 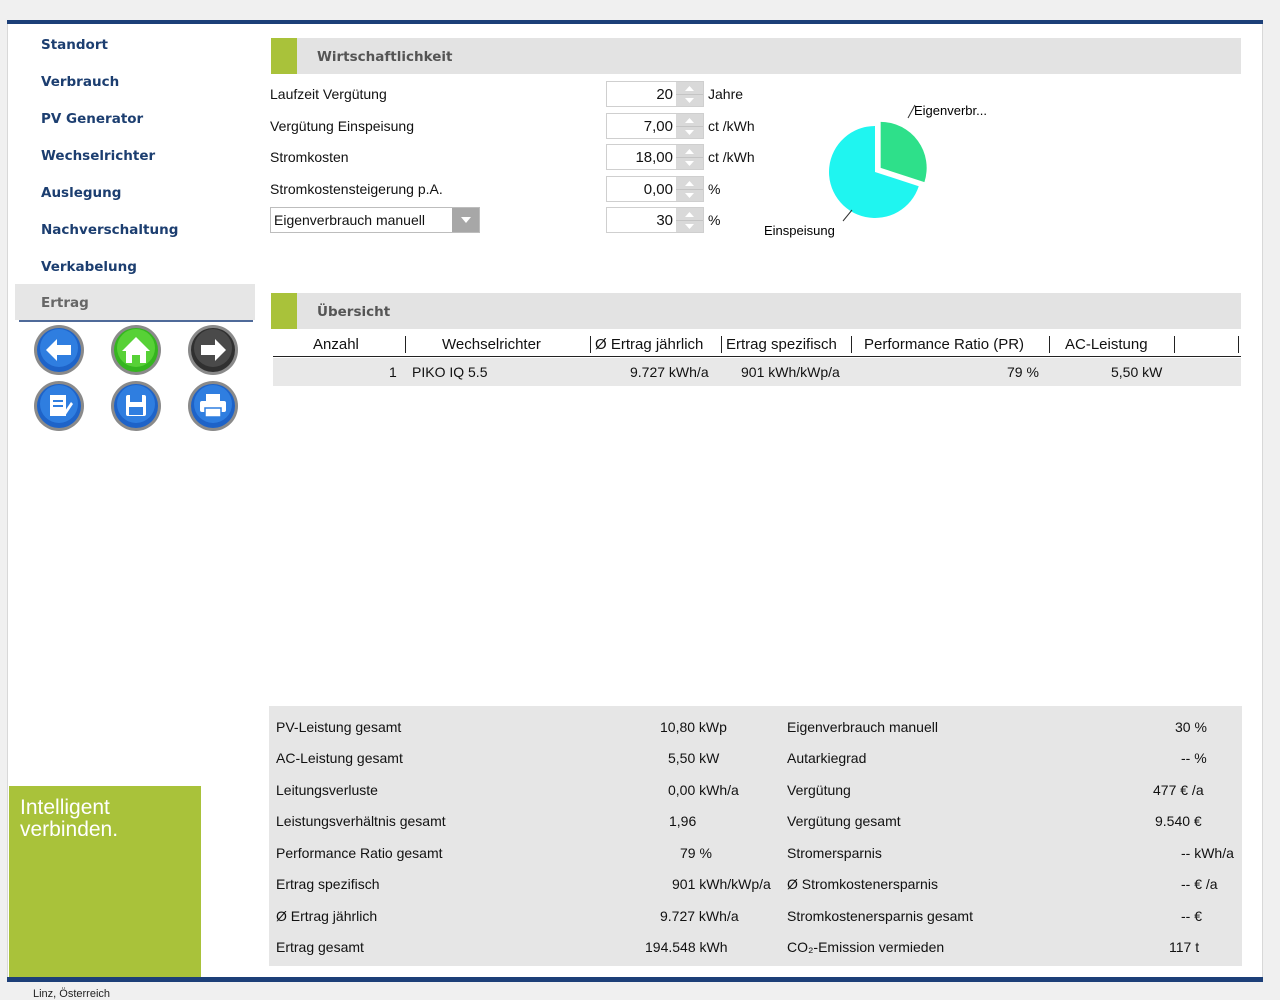 I want to click on summary-value: 9.727 kWh/a, so click(x=699, y=916).